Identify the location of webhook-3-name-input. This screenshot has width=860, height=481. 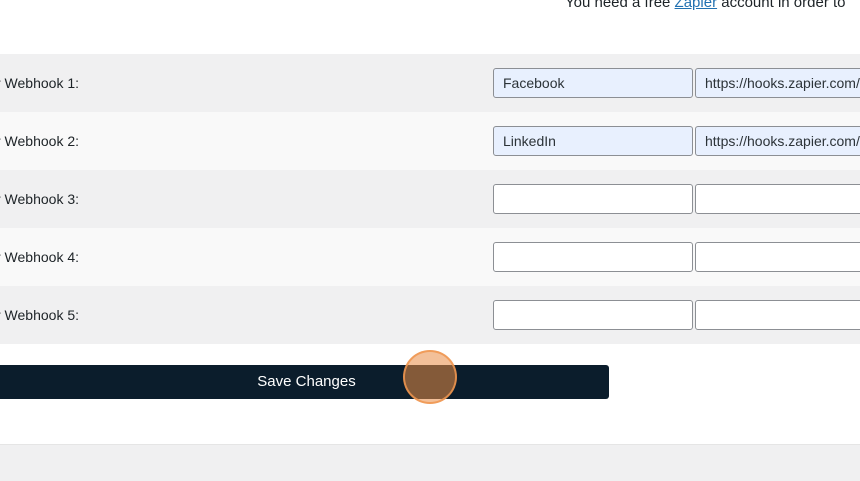
(593, 199).